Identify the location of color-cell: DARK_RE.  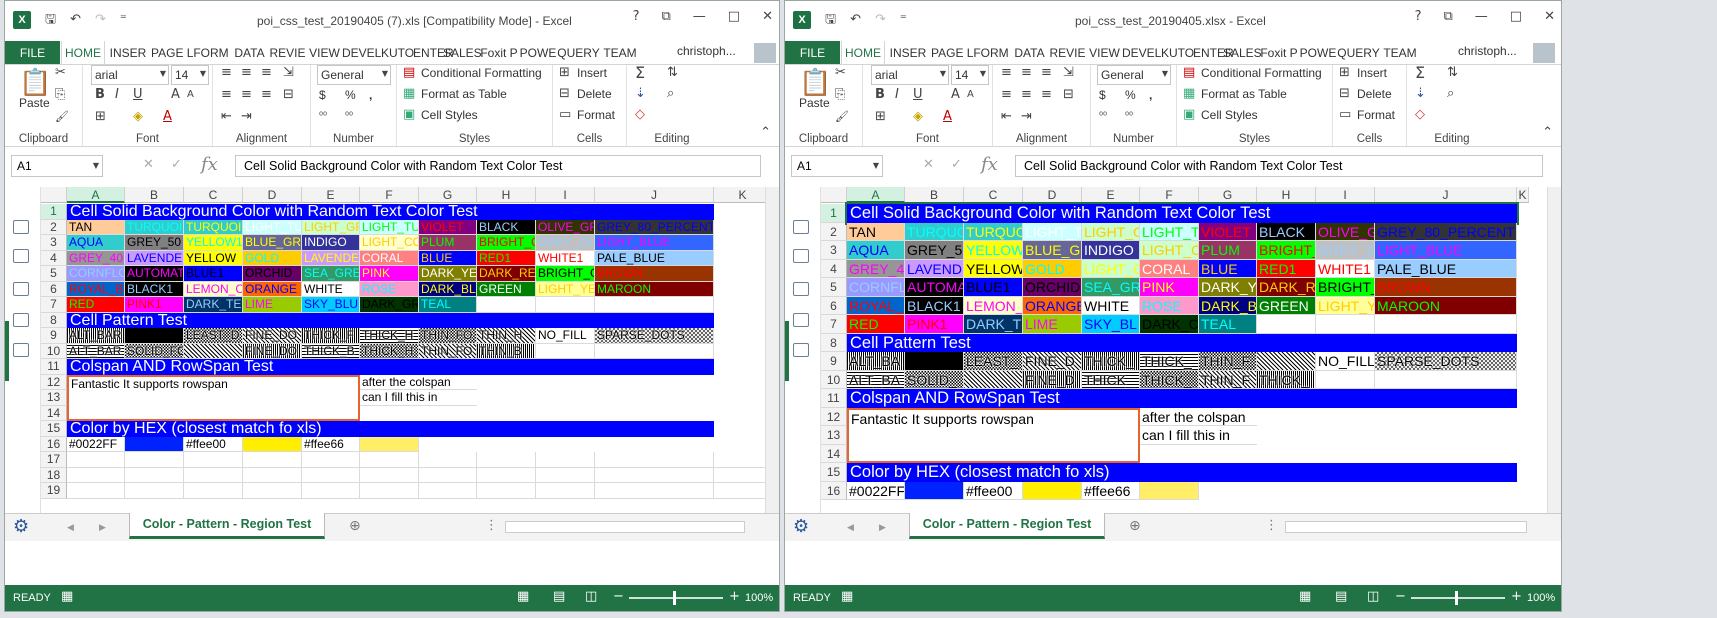
(506, 274).